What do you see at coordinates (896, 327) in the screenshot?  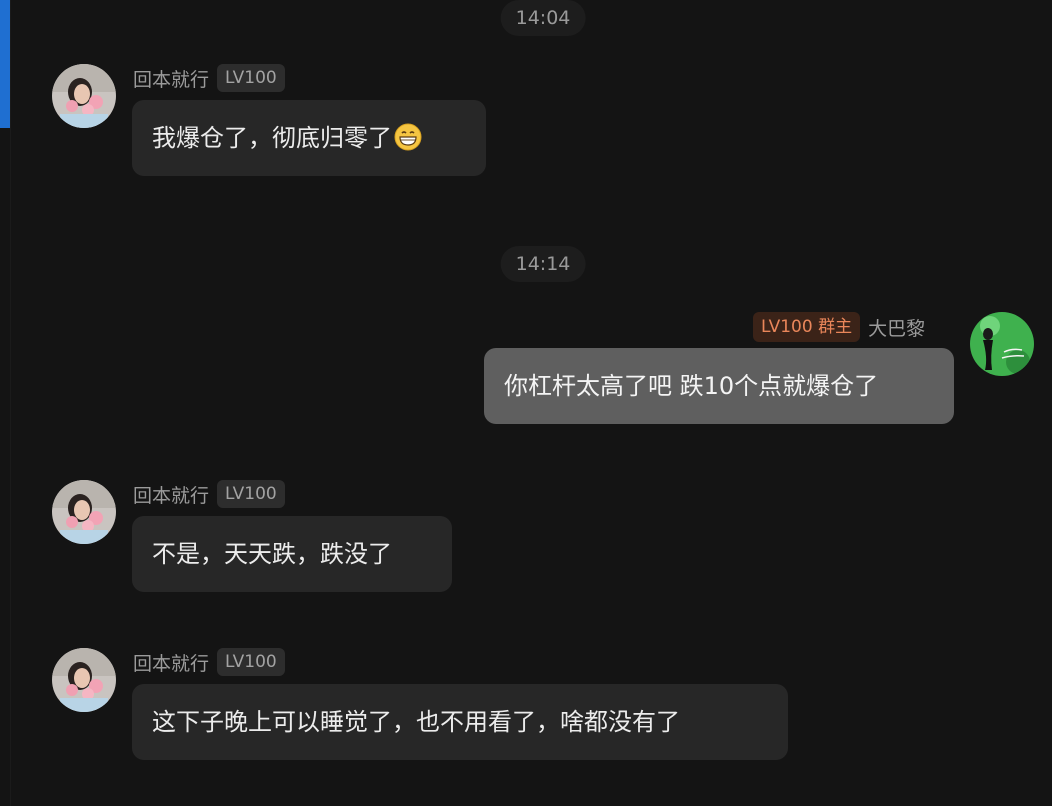 I see `sender-name: 大巴黎` at bounding box center [896, 327].